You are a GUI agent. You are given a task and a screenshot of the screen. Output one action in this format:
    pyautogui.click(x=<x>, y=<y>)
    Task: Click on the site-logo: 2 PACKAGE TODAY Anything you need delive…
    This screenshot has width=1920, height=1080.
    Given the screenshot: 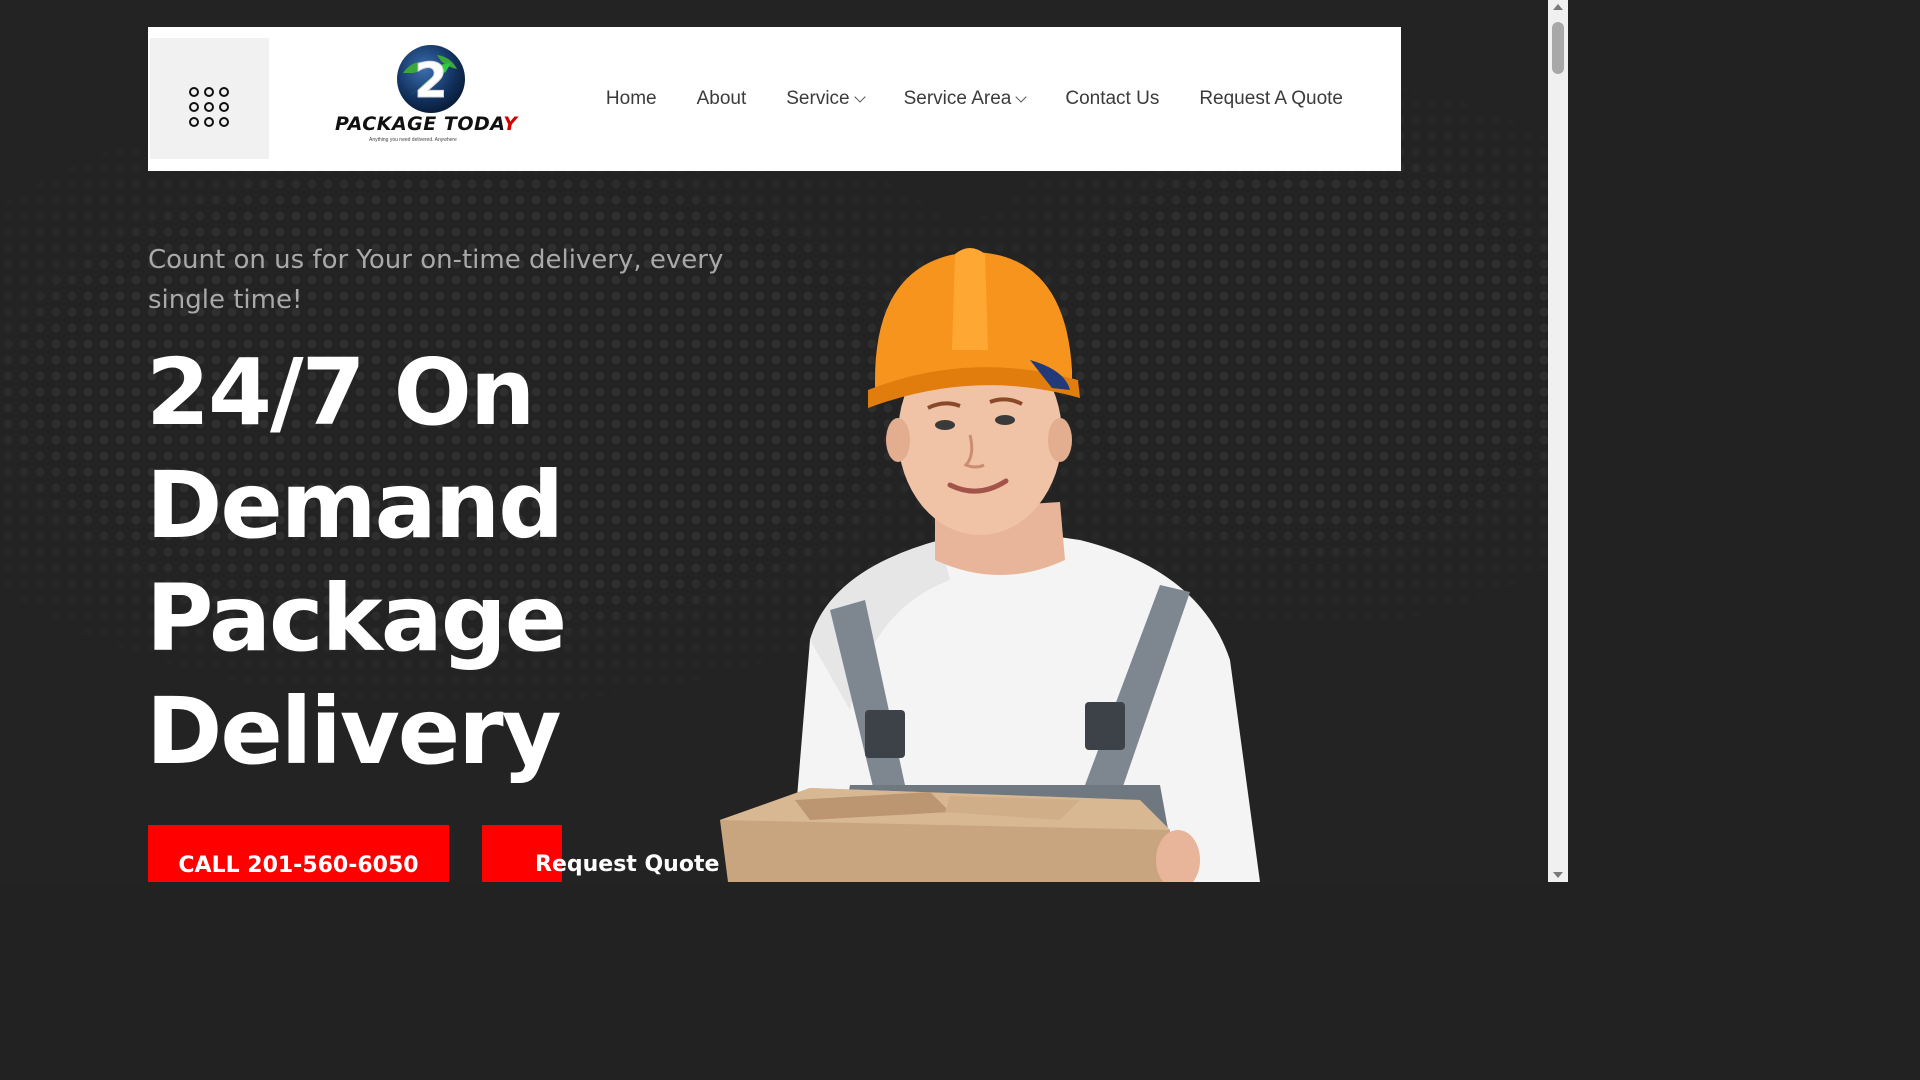 What is the action you would take?
    pyautogui.click(x=431, y=95)
    